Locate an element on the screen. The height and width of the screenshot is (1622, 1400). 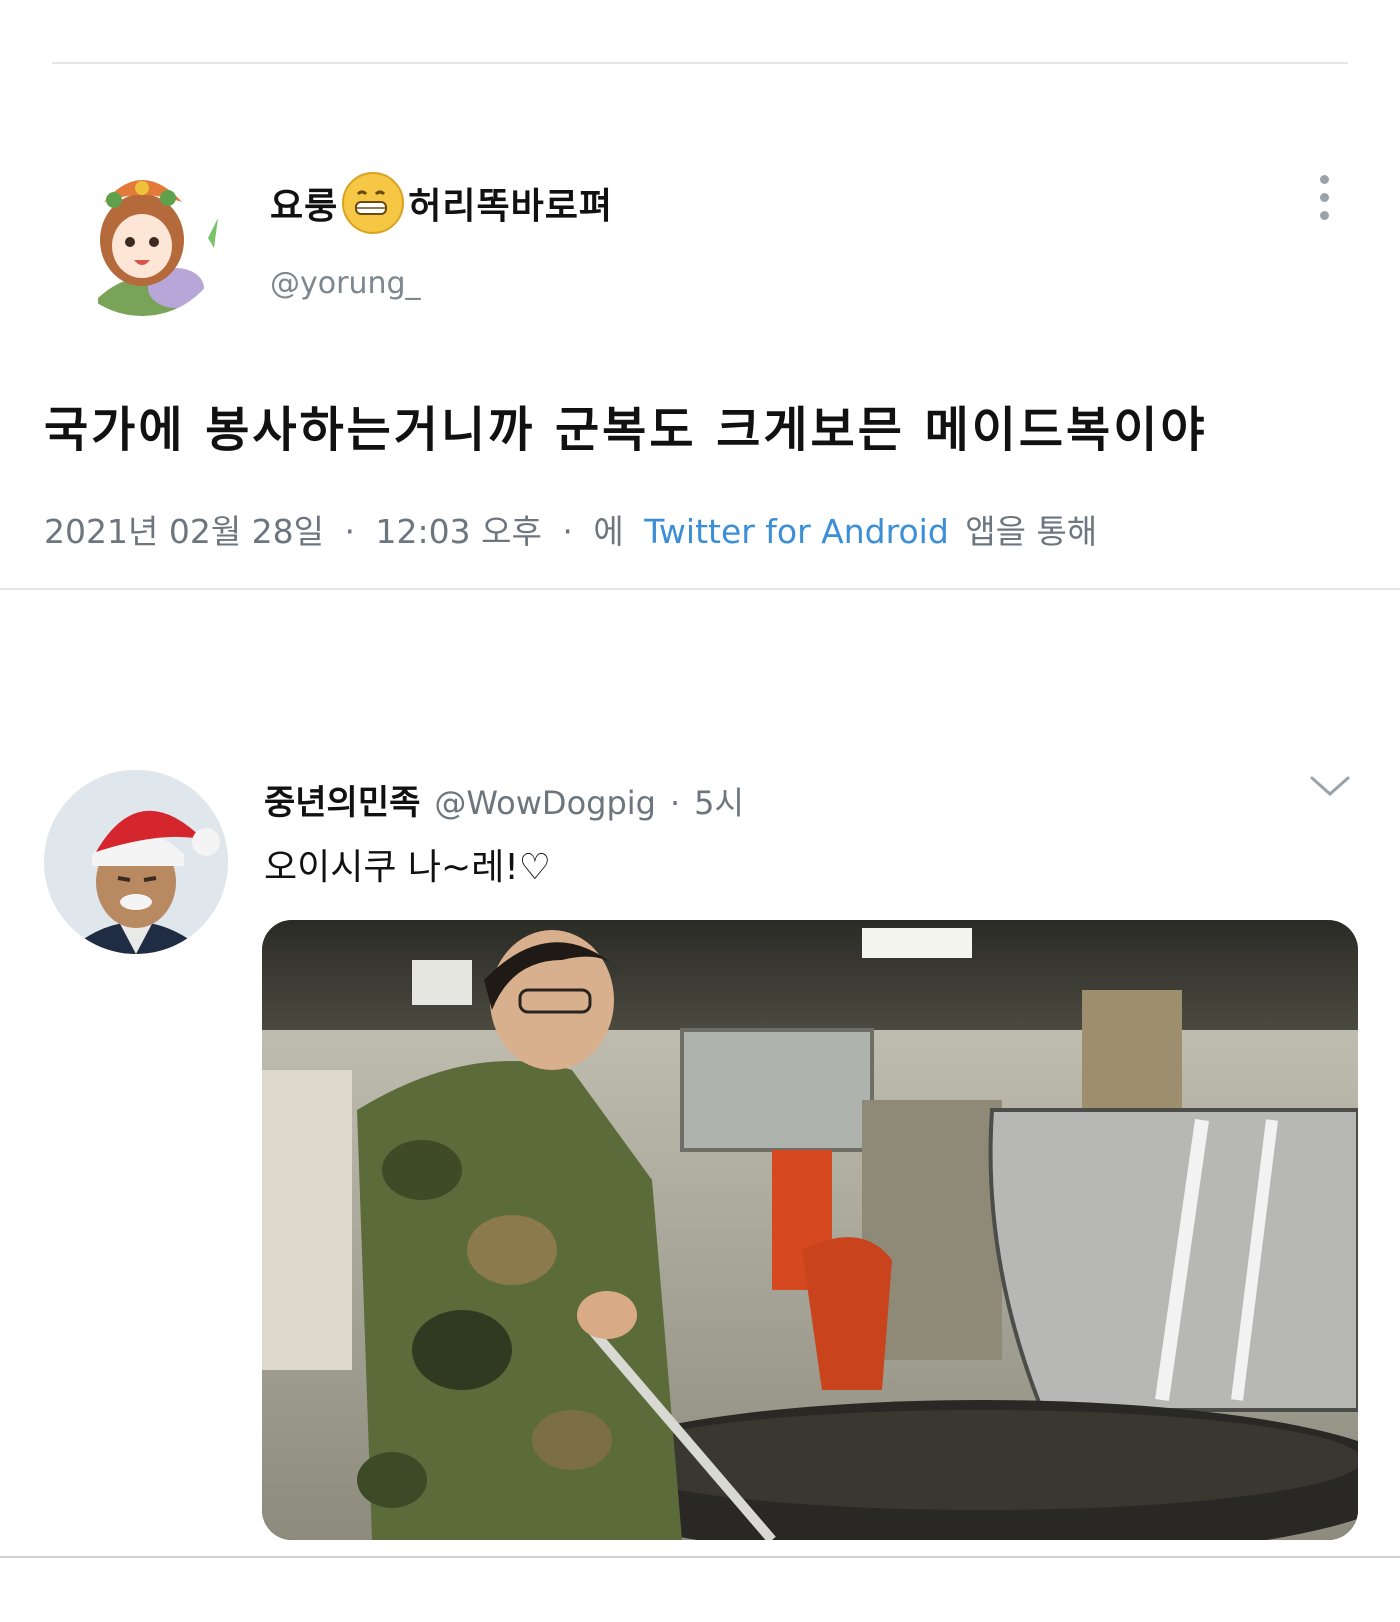
more-options-icon is located at coordinates (1324, 200).